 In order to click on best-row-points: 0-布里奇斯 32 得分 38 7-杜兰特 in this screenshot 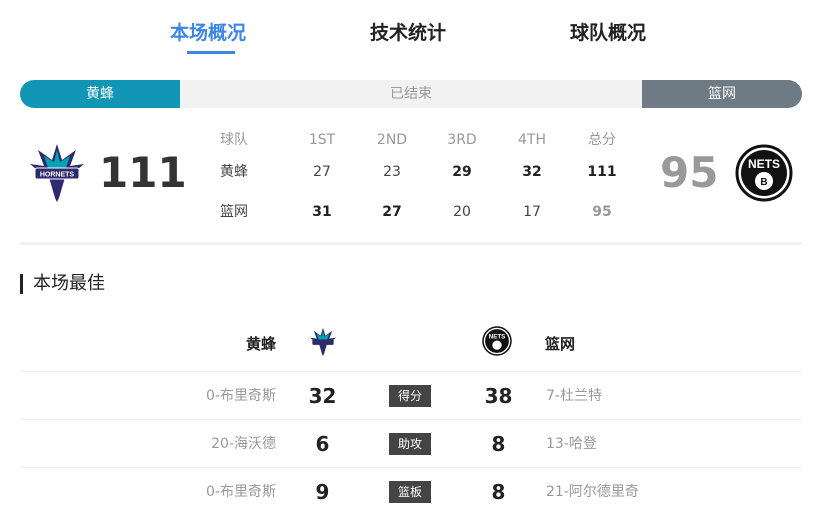, I will do `click(411, 395)`.